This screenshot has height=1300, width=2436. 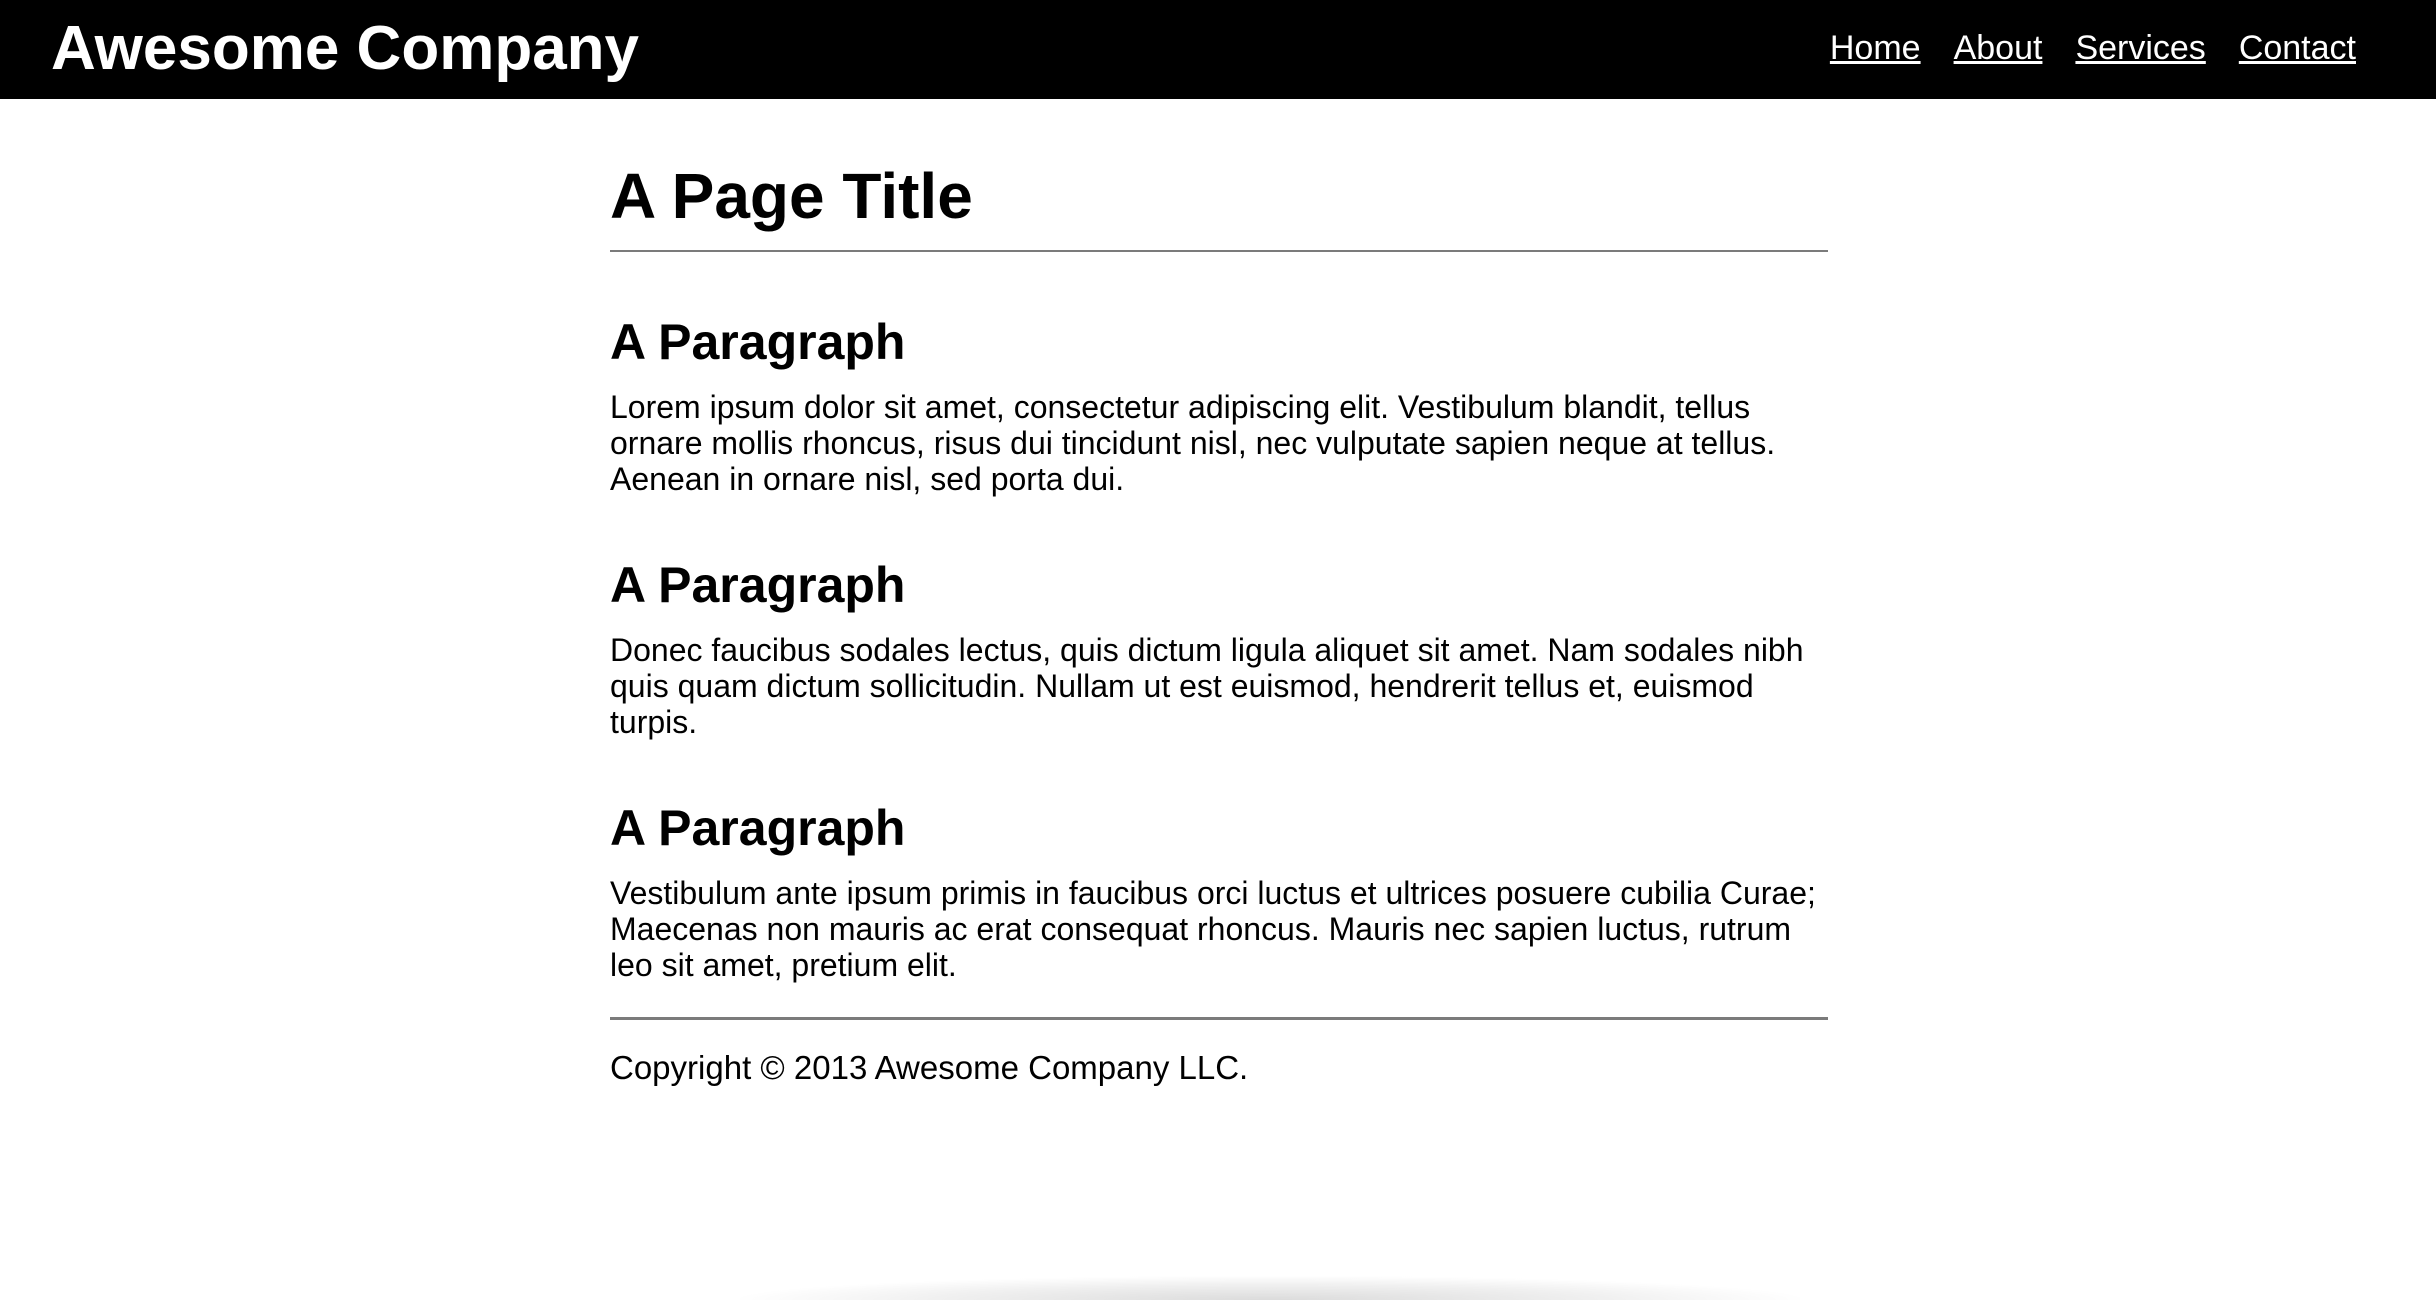 I want to click on main-navigation: Home About Services Contact, so click(x=2093, y=48).